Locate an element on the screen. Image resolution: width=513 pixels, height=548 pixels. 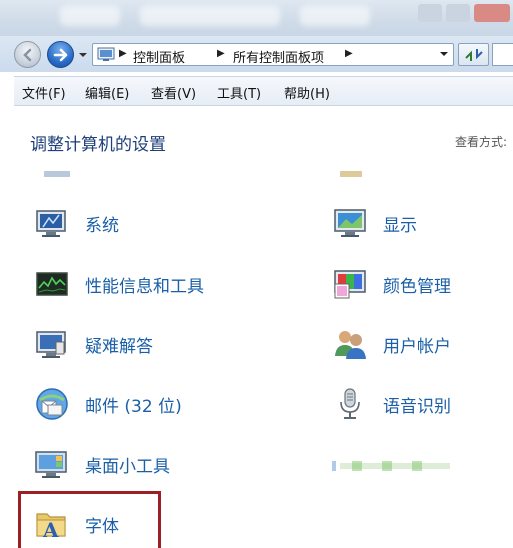
address-bar: ▶ 控制面板 ▶ 所有控制面板项 ▶ is located at coordinates (273, 54).